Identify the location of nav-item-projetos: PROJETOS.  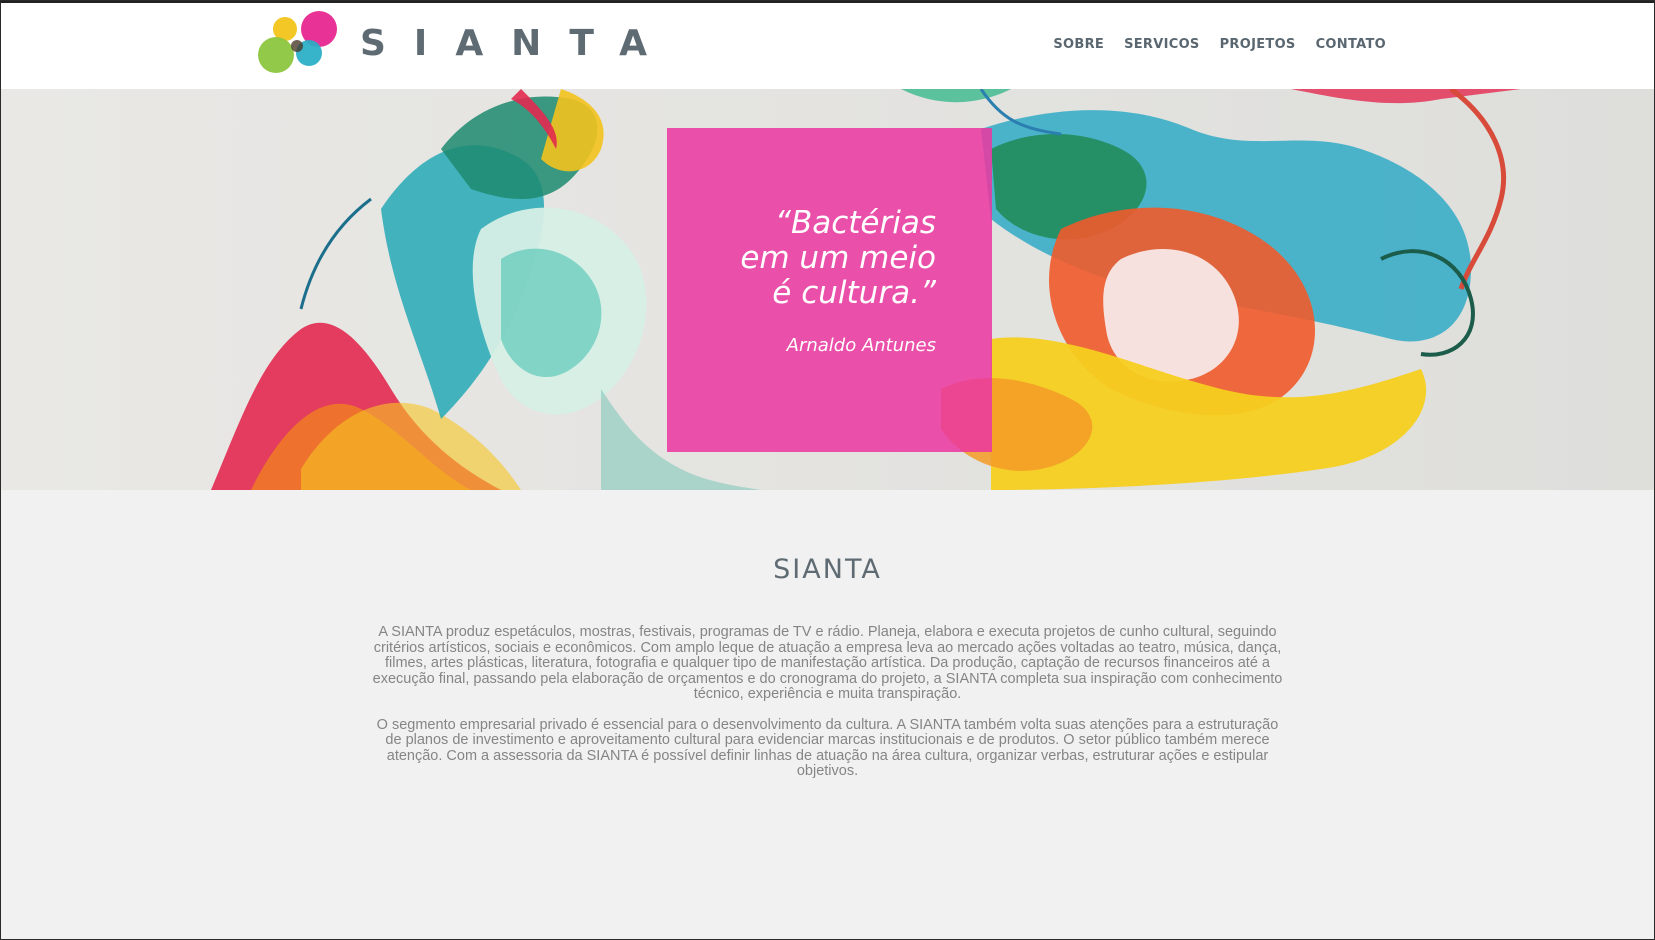
(1258, 44).